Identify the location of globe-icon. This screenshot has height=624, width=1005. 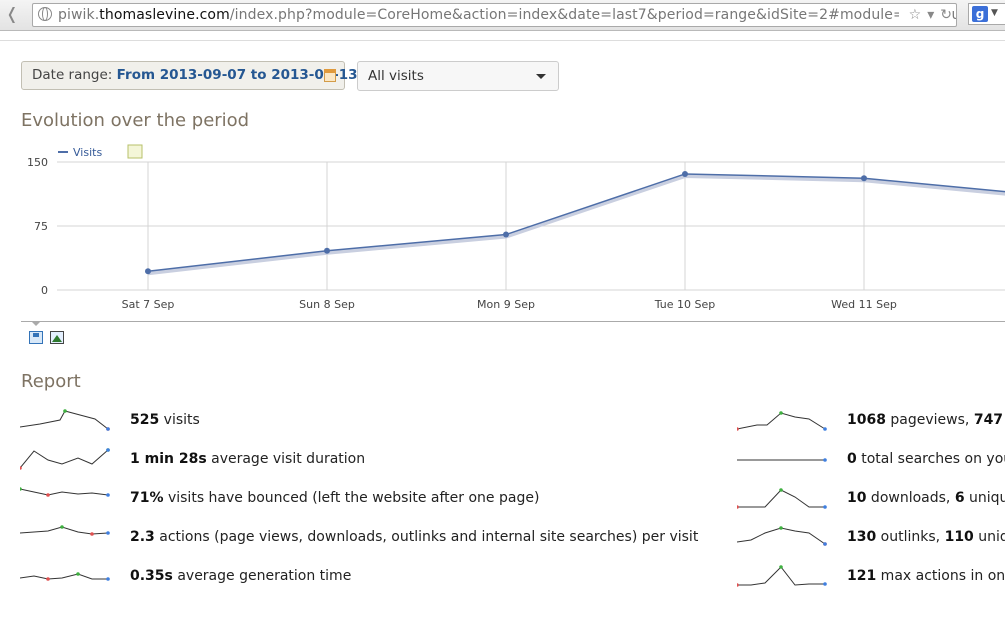
(45, 14).